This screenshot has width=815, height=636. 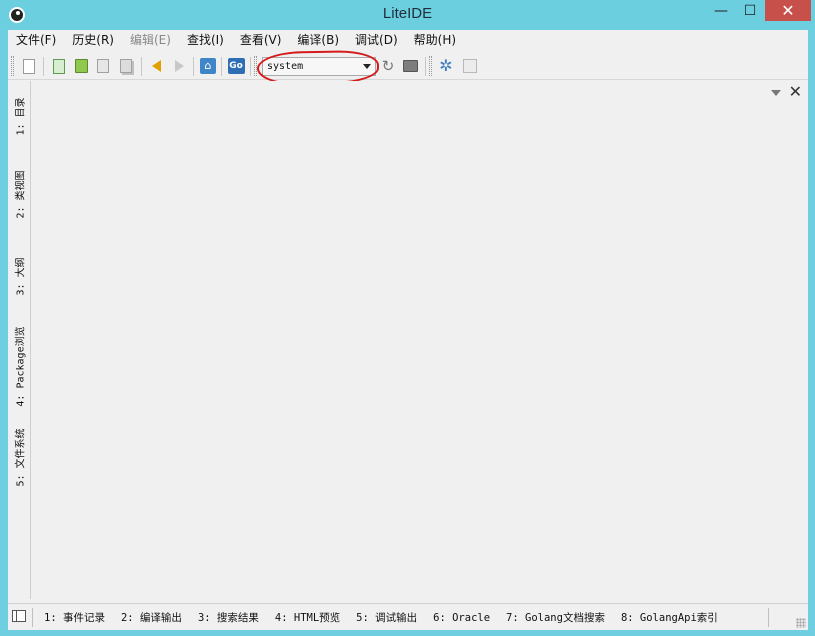 I want to click on save-button, so click(x=103, y=66).